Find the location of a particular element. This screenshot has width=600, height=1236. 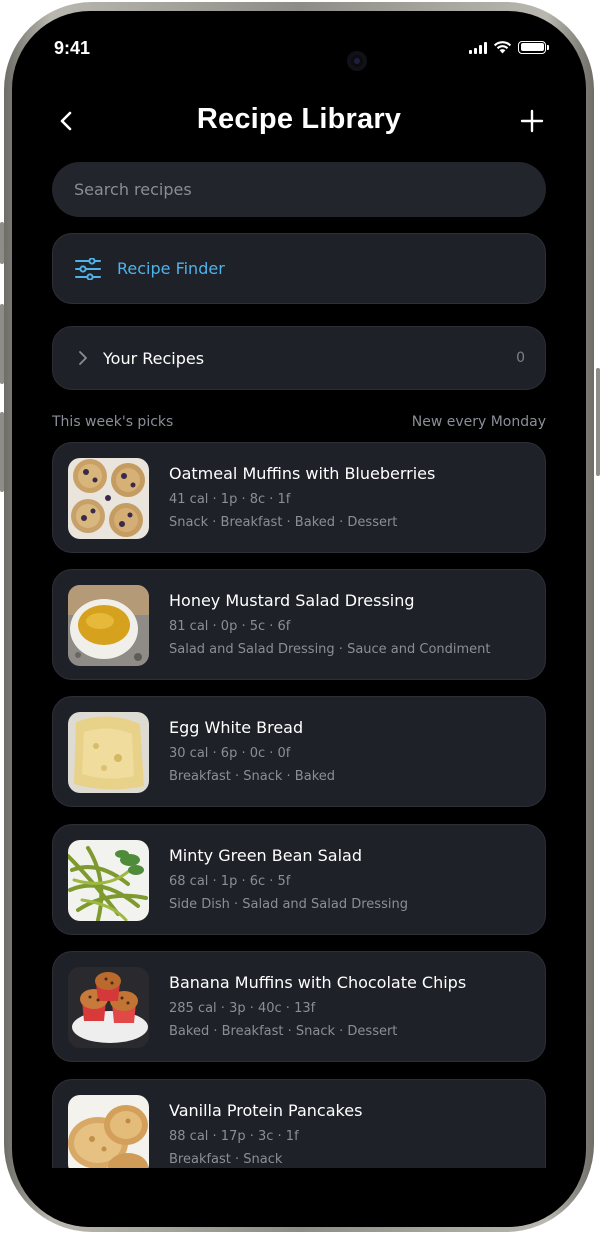

recipe-macros: 68 cal · 1p · 6c · 5f is located at coordinates (230, 881).